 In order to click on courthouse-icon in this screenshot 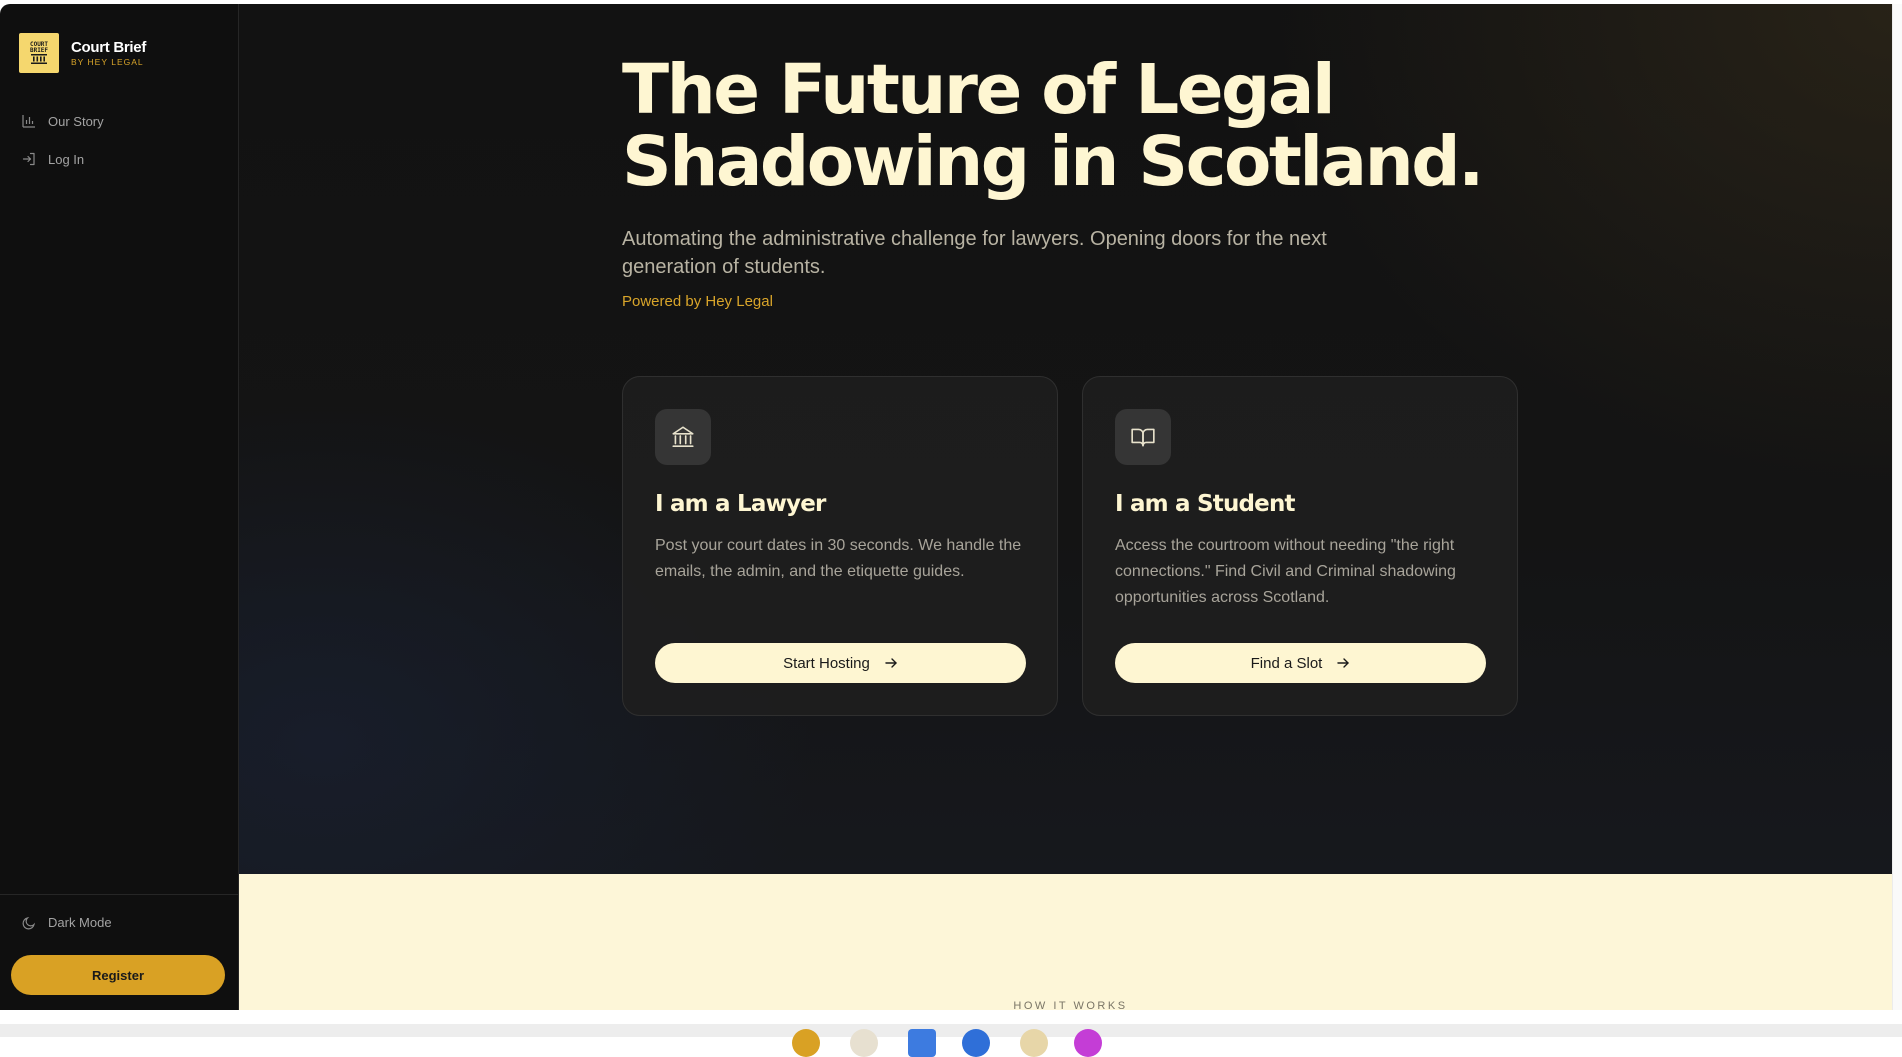, I will do `click(683, 437)`.